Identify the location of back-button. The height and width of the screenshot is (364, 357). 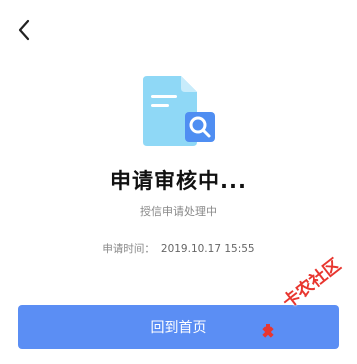
(24, 30).